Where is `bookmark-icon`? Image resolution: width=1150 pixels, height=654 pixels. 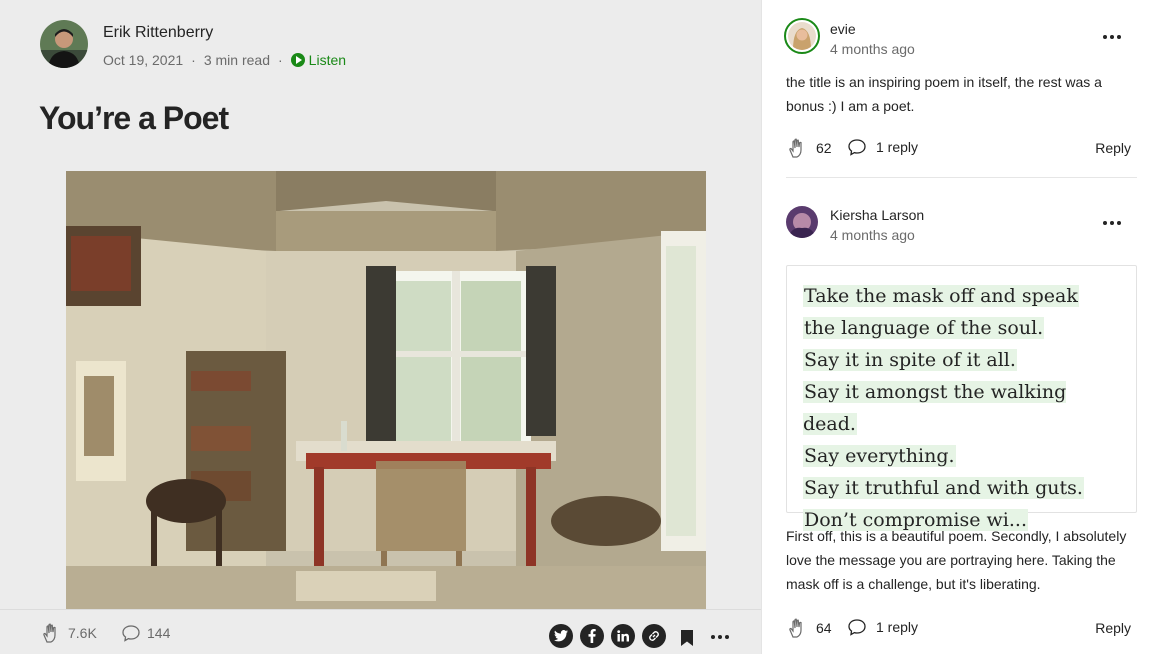
bookmark-icon is located at coordinates (687, 640).